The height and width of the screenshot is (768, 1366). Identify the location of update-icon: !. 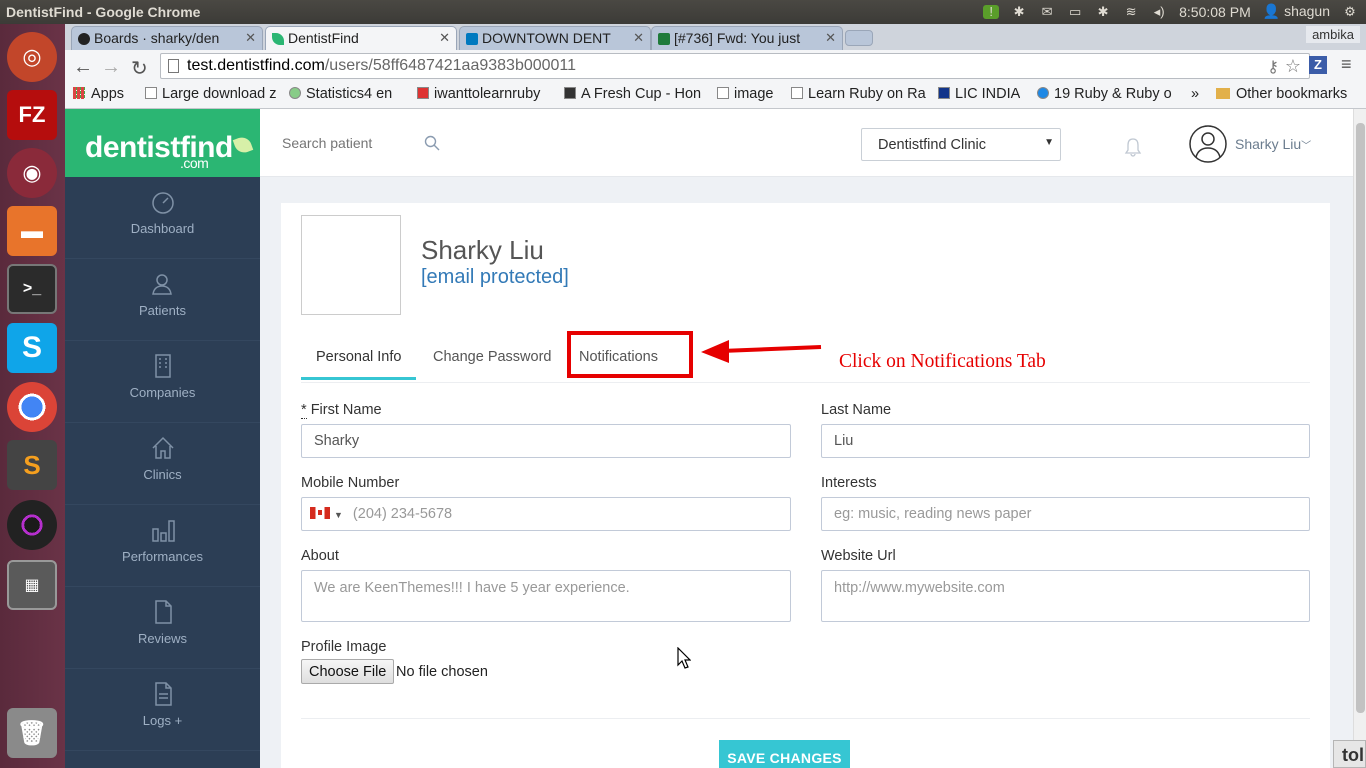
(991, 11).